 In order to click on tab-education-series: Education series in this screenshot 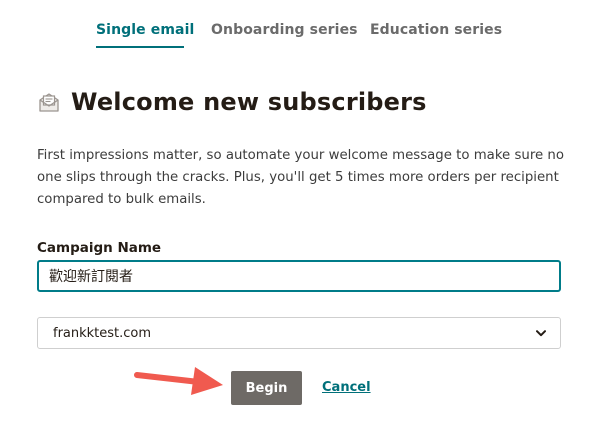, I will do `click(436, 30)`.